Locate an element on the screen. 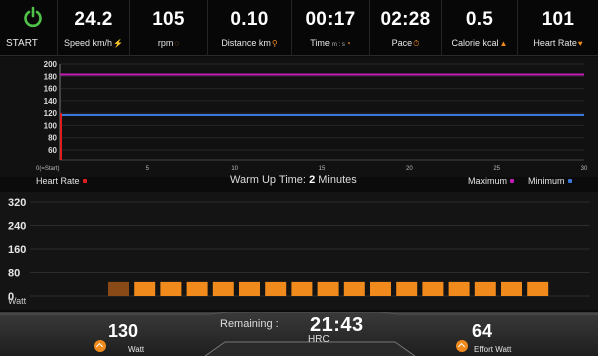 The image size is (598, 356). minimum-swatch is located at coordinates (569, 181).